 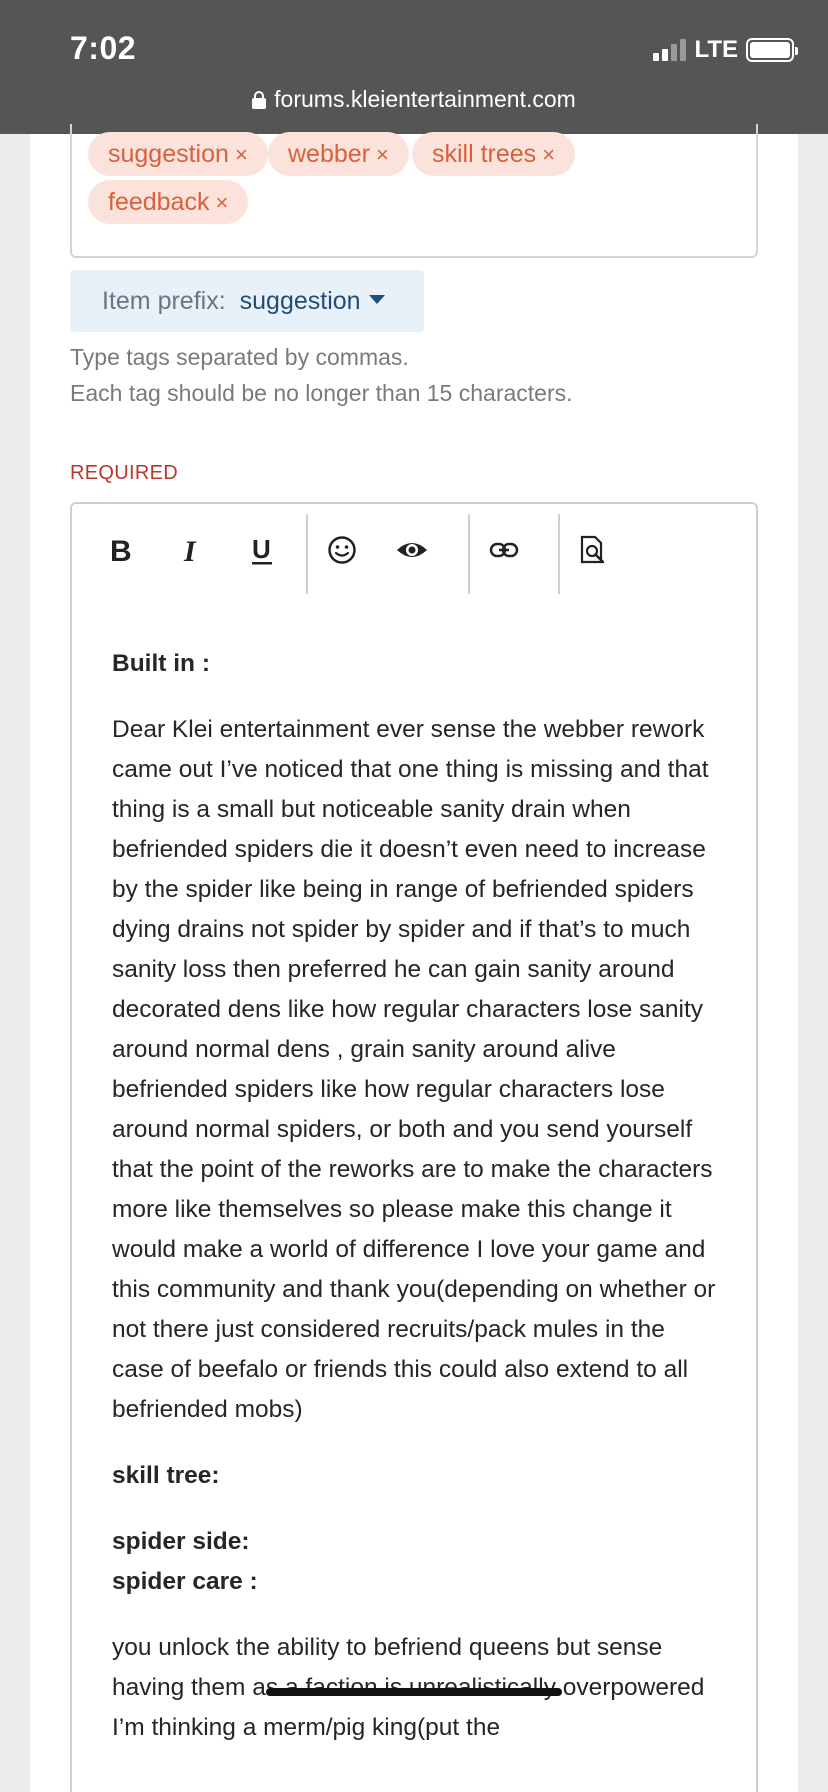 I want to click on status-indicators: LTE, so click(x=725, y=50).